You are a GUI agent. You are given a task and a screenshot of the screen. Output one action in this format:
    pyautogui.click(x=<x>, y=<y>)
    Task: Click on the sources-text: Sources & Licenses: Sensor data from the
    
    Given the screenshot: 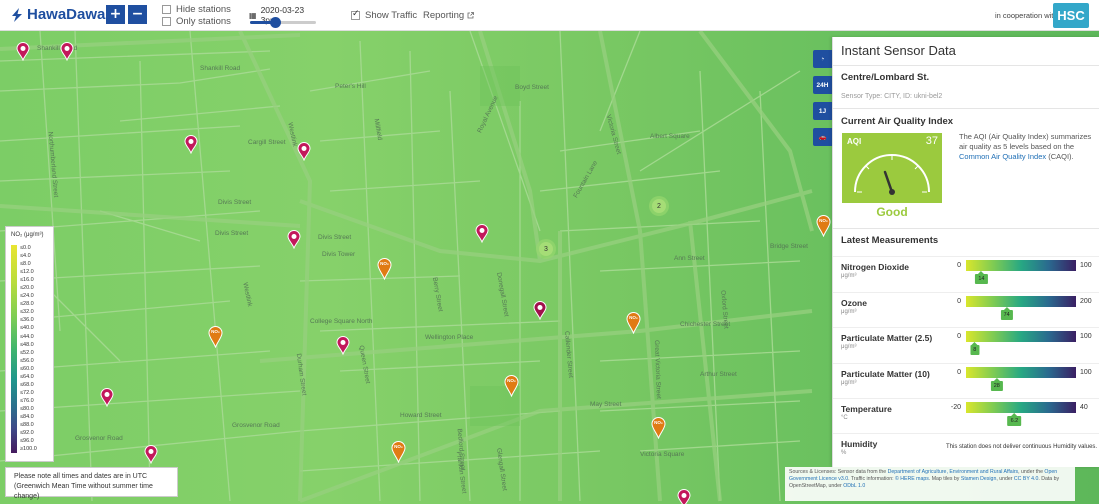 What is the action you would take?
    pyautogui.click(x=838, y=472)
    